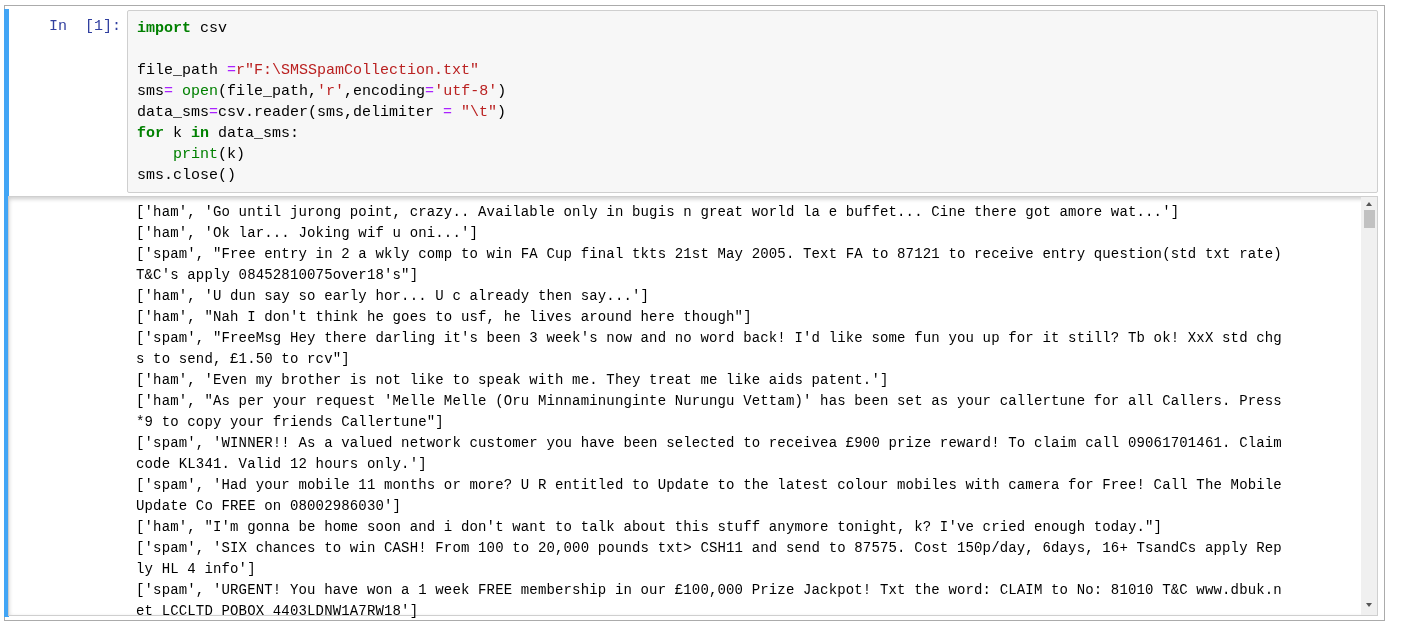 Image resolution: width=1403 pixels, height=629 pixels. What do you see at coordinates (187, 176) in the screenshot?
I see `code-line: sms.close()` at bounding box center [187, 176].